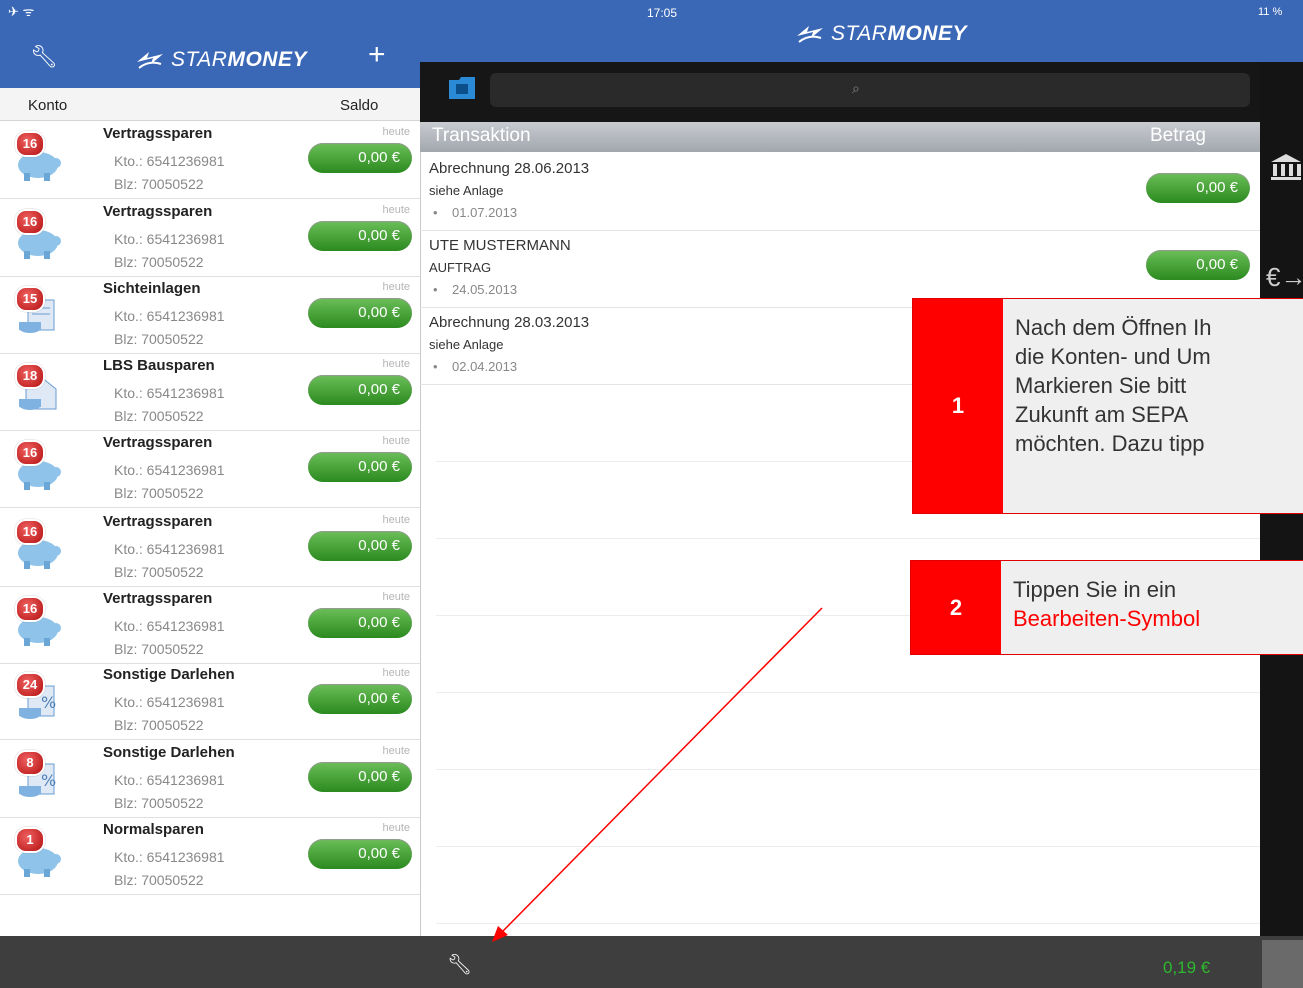  Describe the element at coordinates (30, 840) in the screenshot. I see `badge-count: 1` at that location.